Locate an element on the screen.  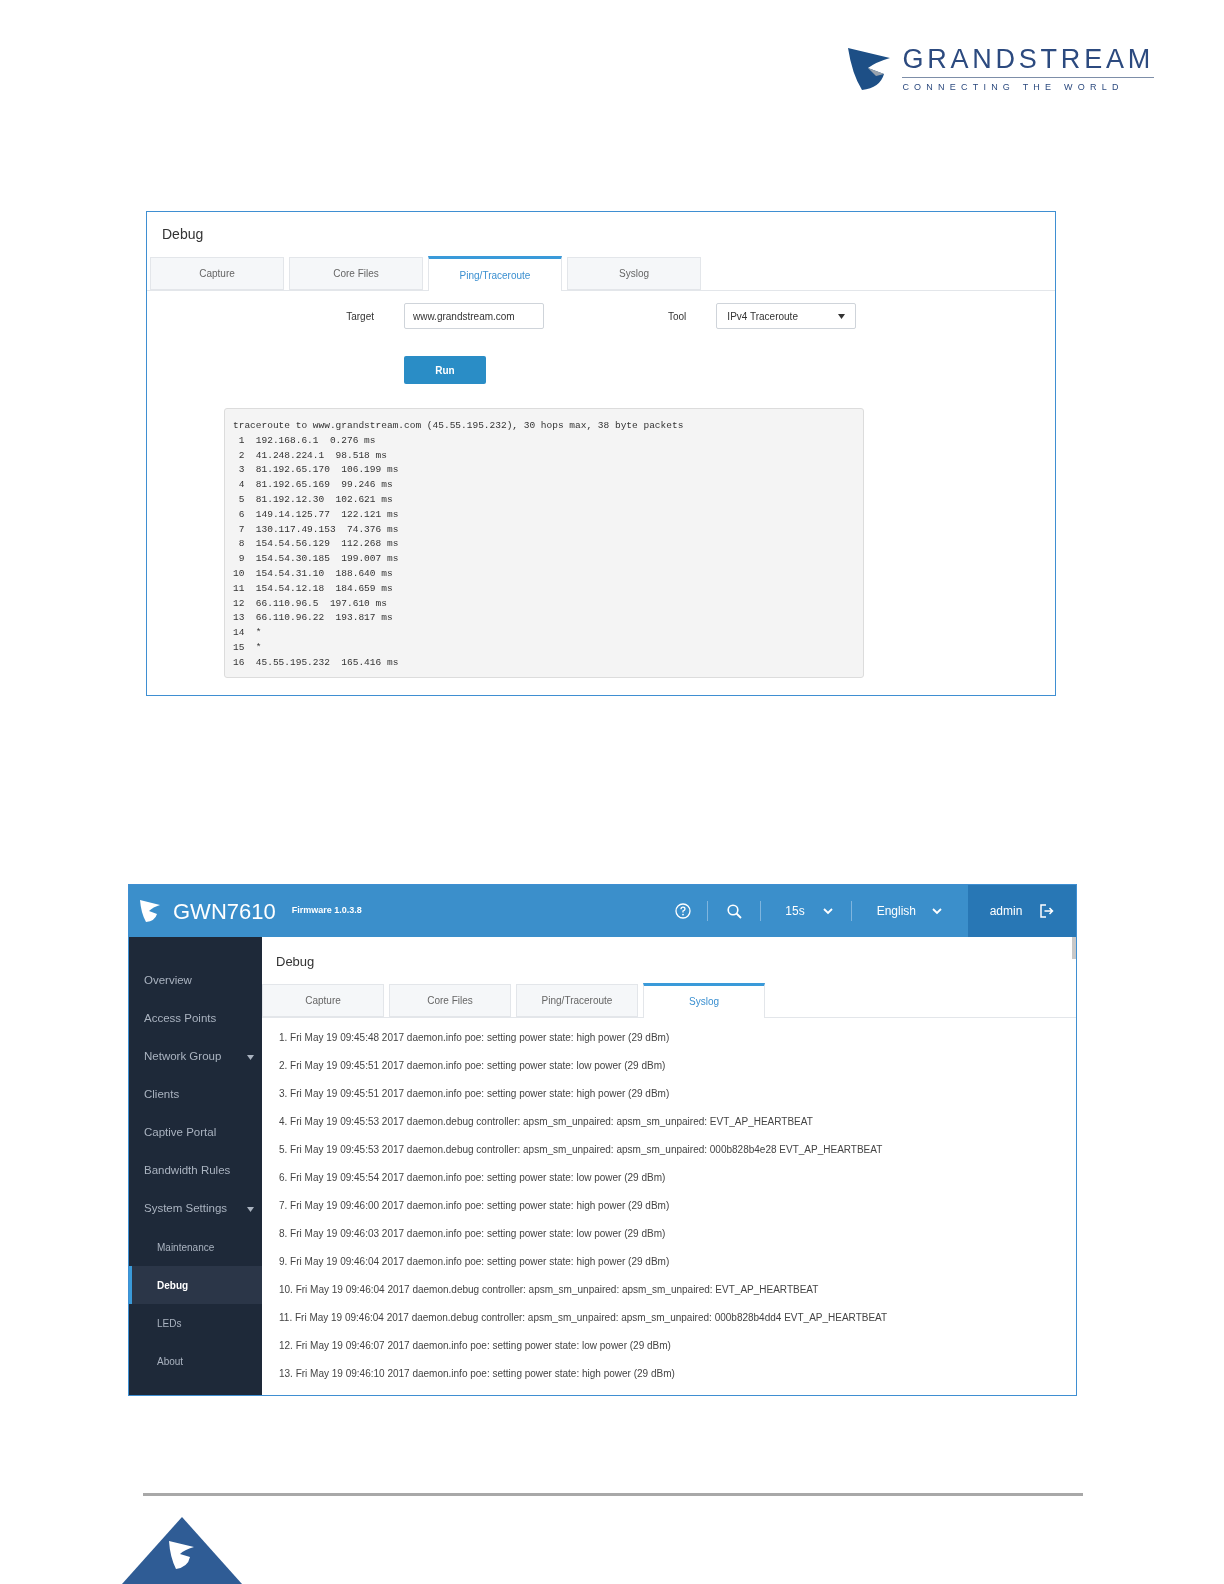
log-entry: 4. Fri May 19 09:45:53 2017 daemon.debug controller: apsm_sm_unpaired: apsm_sm_unpaired: EVT_AP_HEARTBEAT is located at coordinates (546, 1122).